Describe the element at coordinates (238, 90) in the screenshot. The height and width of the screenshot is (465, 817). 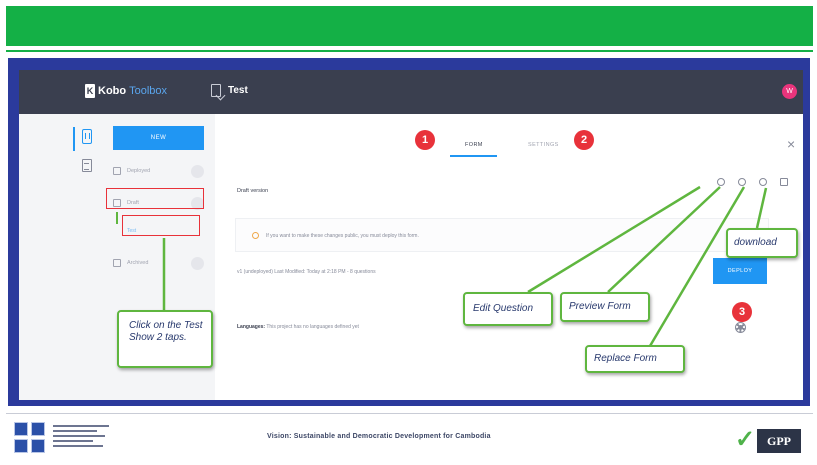
I see `project-title-text: Test` at that location.